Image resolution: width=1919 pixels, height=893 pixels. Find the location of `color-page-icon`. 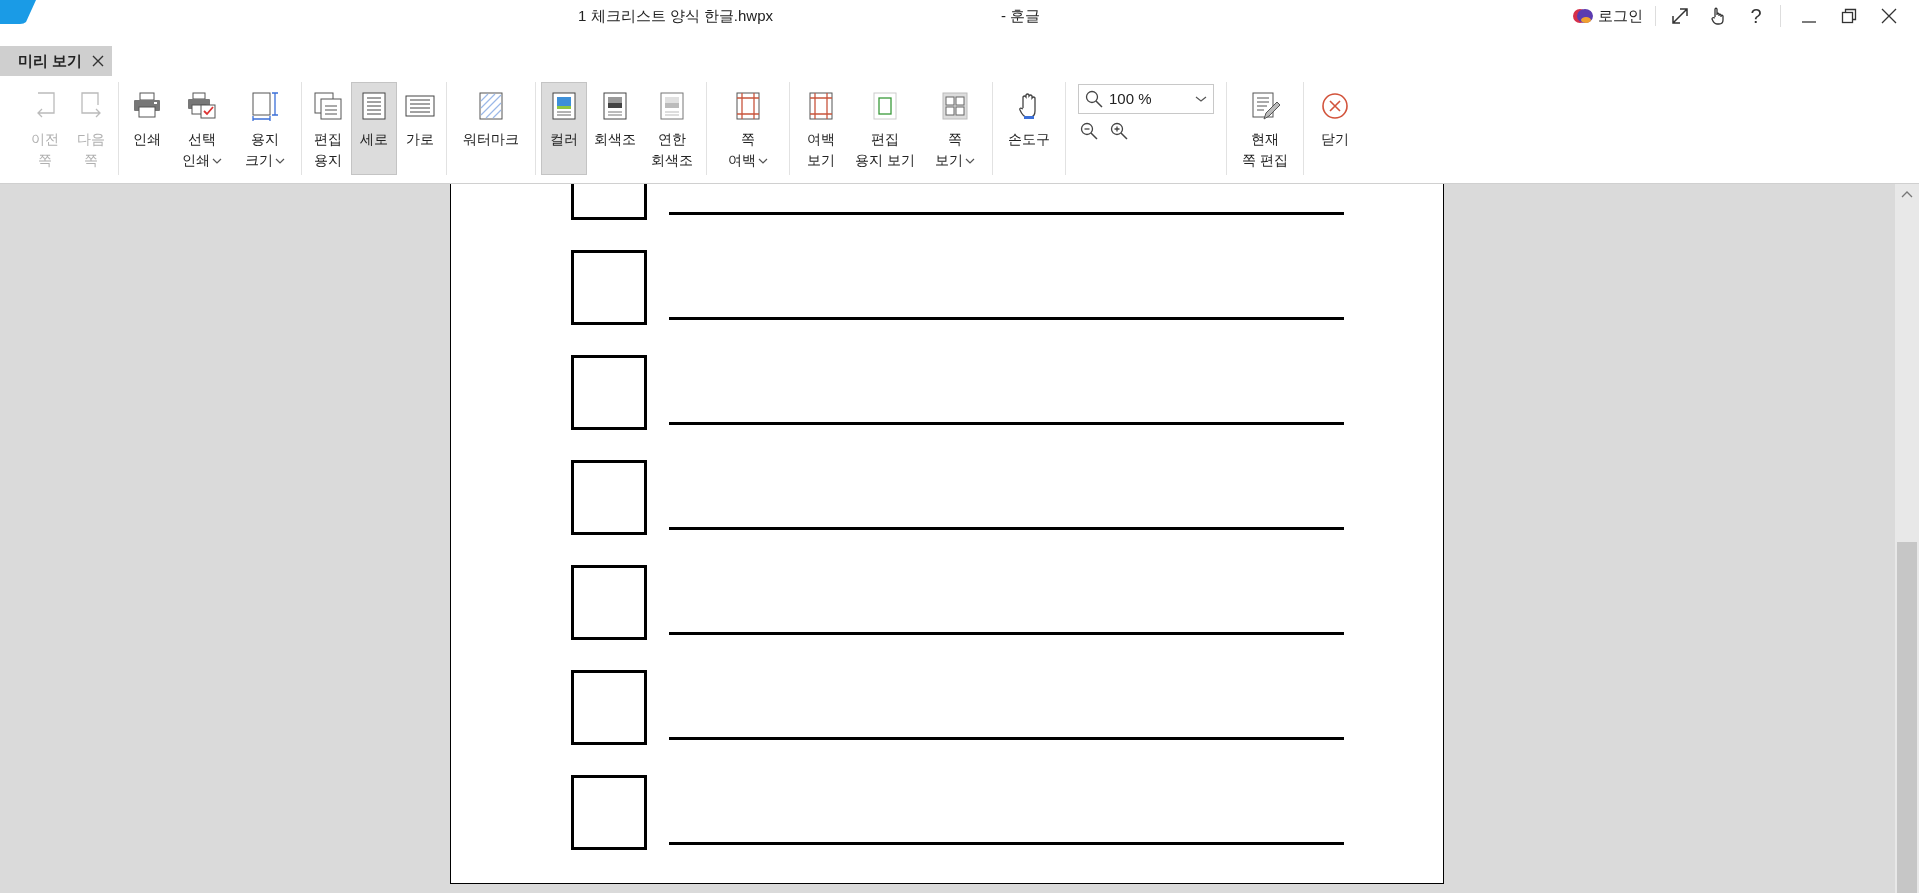

color-page-icon is located at coordinates (564, 106).